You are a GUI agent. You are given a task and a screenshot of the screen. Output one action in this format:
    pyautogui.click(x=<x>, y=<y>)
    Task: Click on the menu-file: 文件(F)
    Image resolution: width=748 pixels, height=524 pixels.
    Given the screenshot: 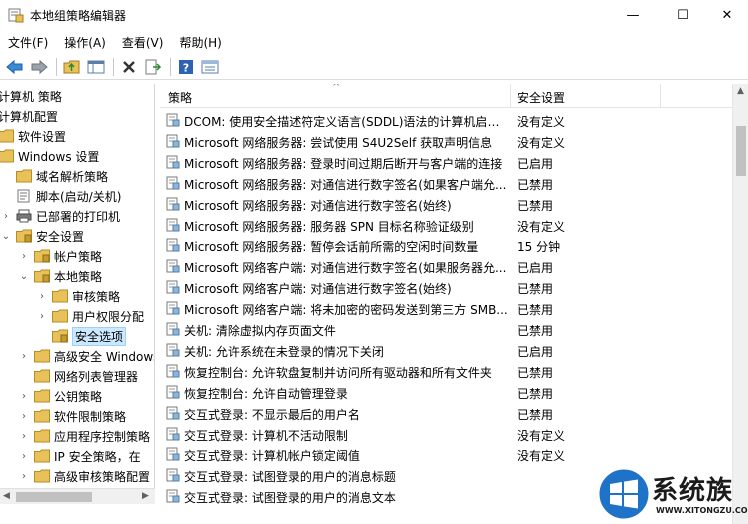 What is the action you would take?
    pyautogui.click(x=28, y=42)
    